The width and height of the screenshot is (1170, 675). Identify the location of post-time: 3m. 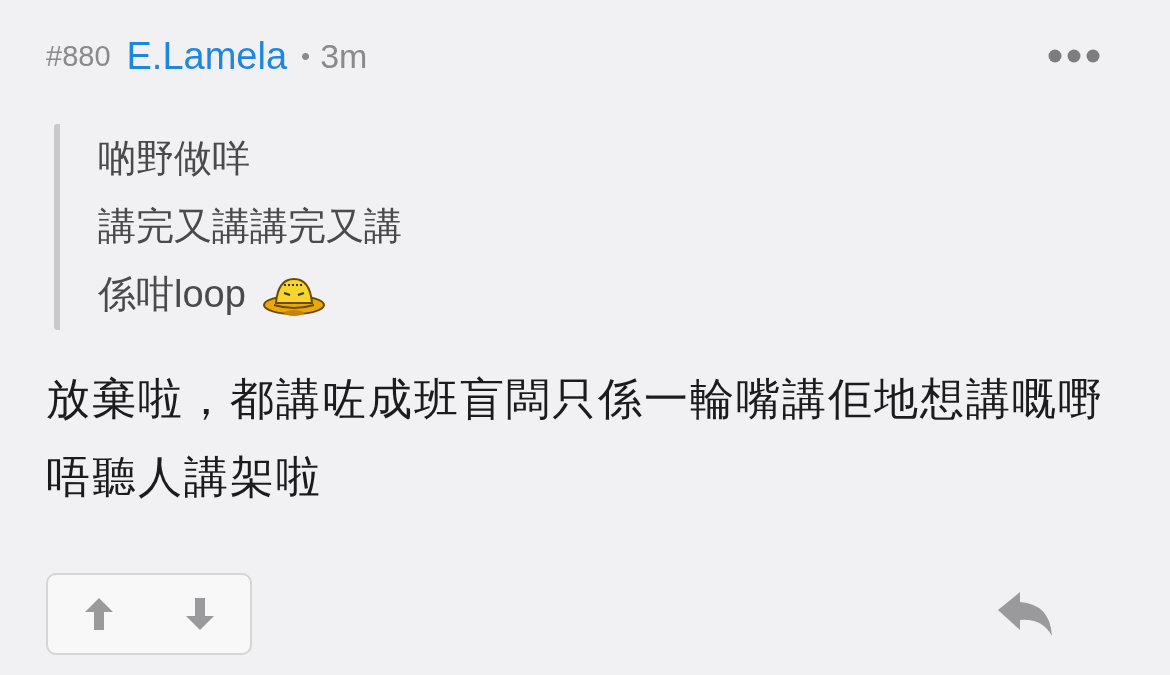
(344, 56).